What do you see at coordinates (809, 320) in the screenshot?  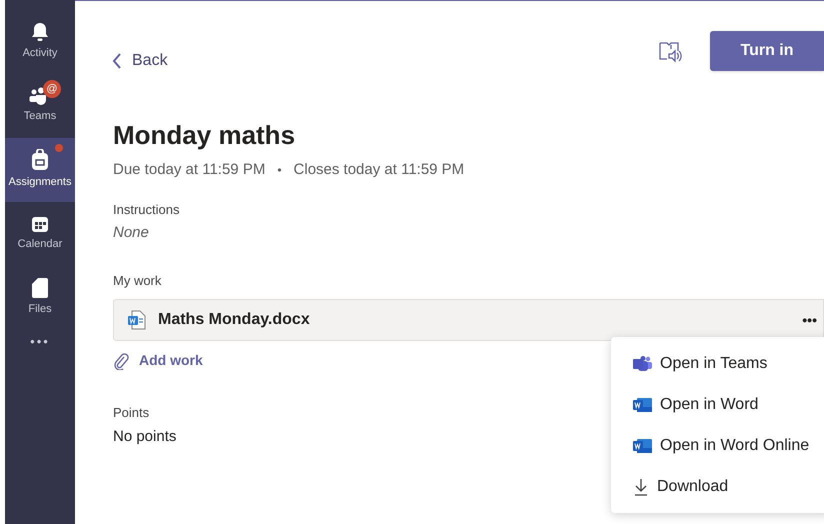 I see `more-options-button: •••` at bounding box center [809, 320].